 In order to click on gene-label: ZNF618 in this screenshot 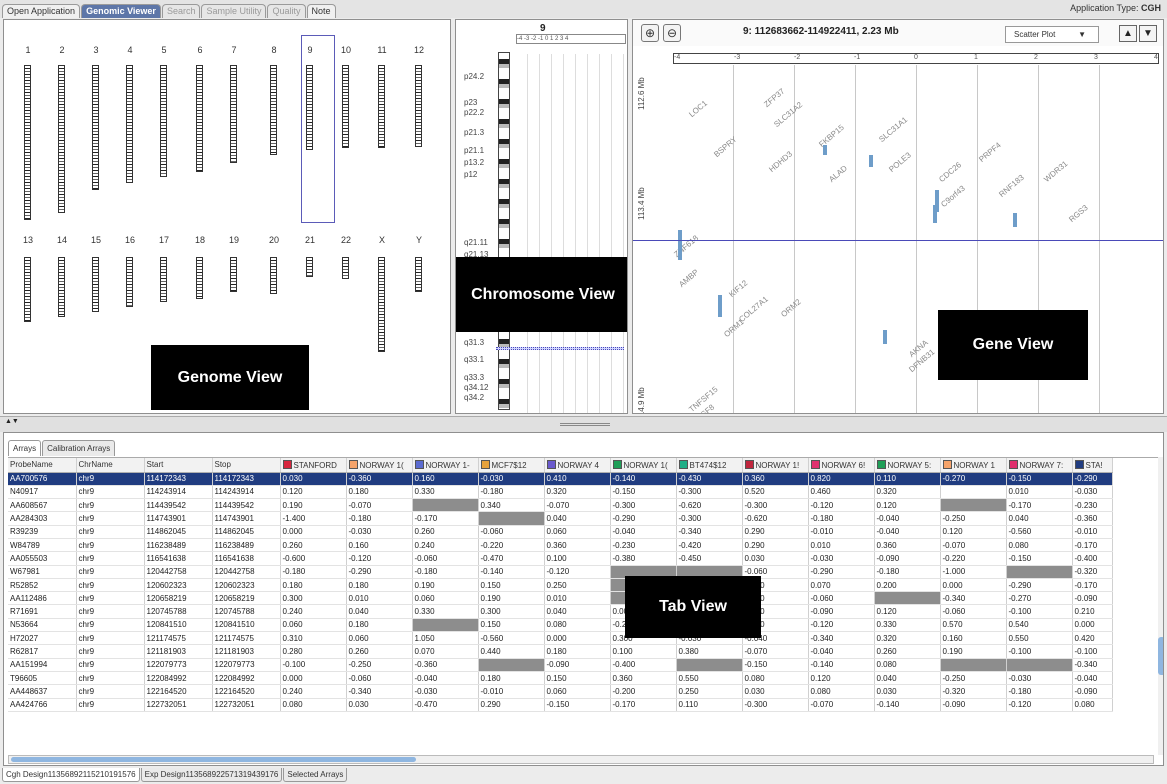, I will do `click(686, 246)`.